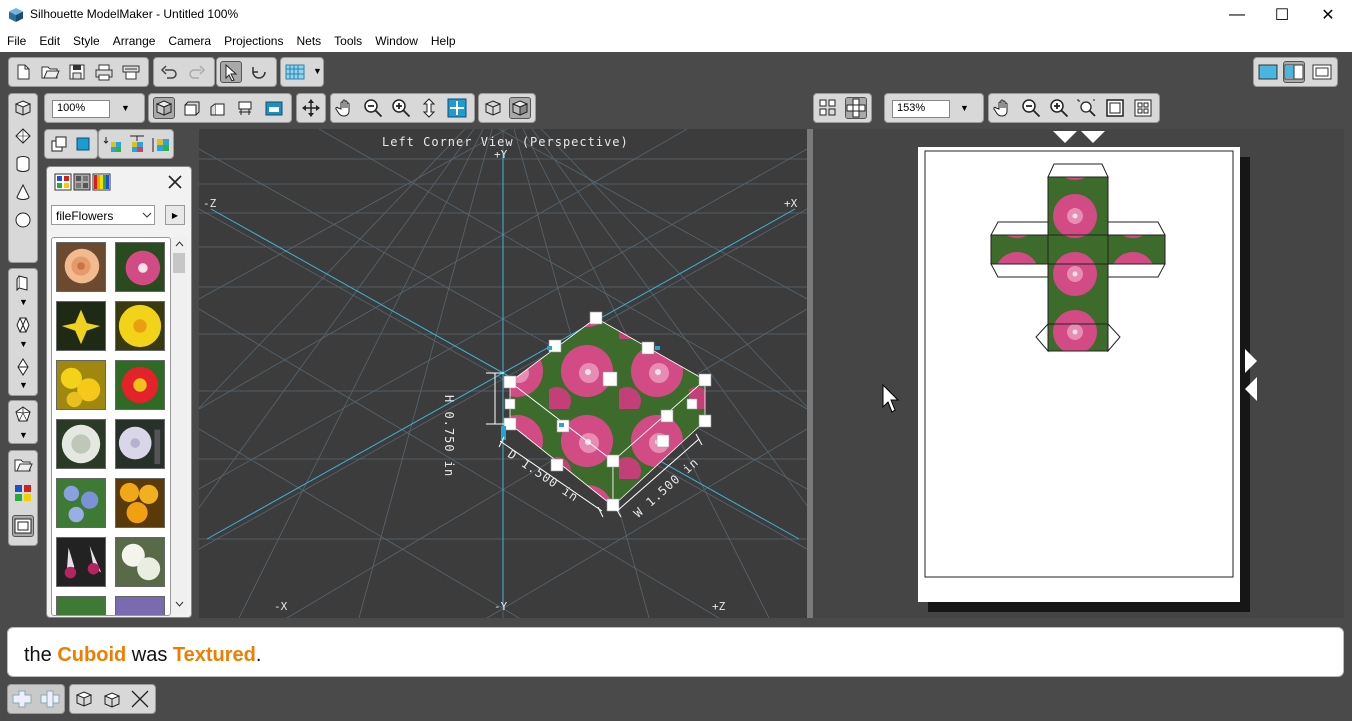  What do you see at coordinates (164, 108) in the screenshot?
I see `perspective-view-button` at bounding box center [164, 108].